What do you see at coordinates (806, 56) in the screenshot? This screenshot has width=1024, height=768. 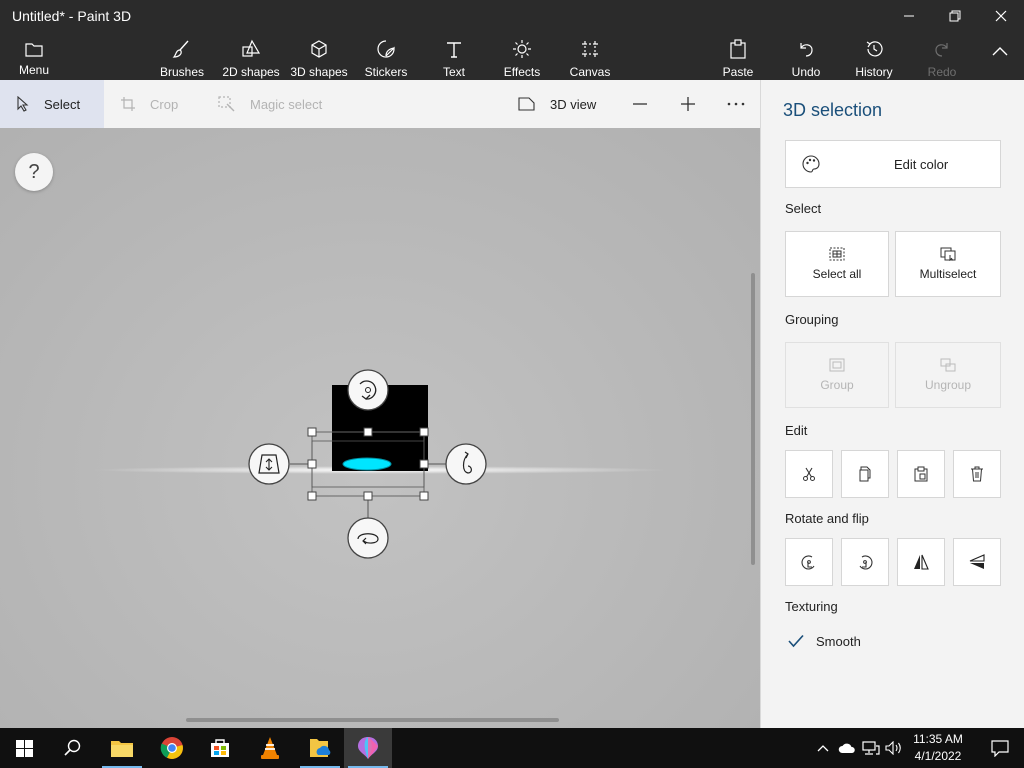 I see `undo-button: Undo` at bounding box center [806, 56].